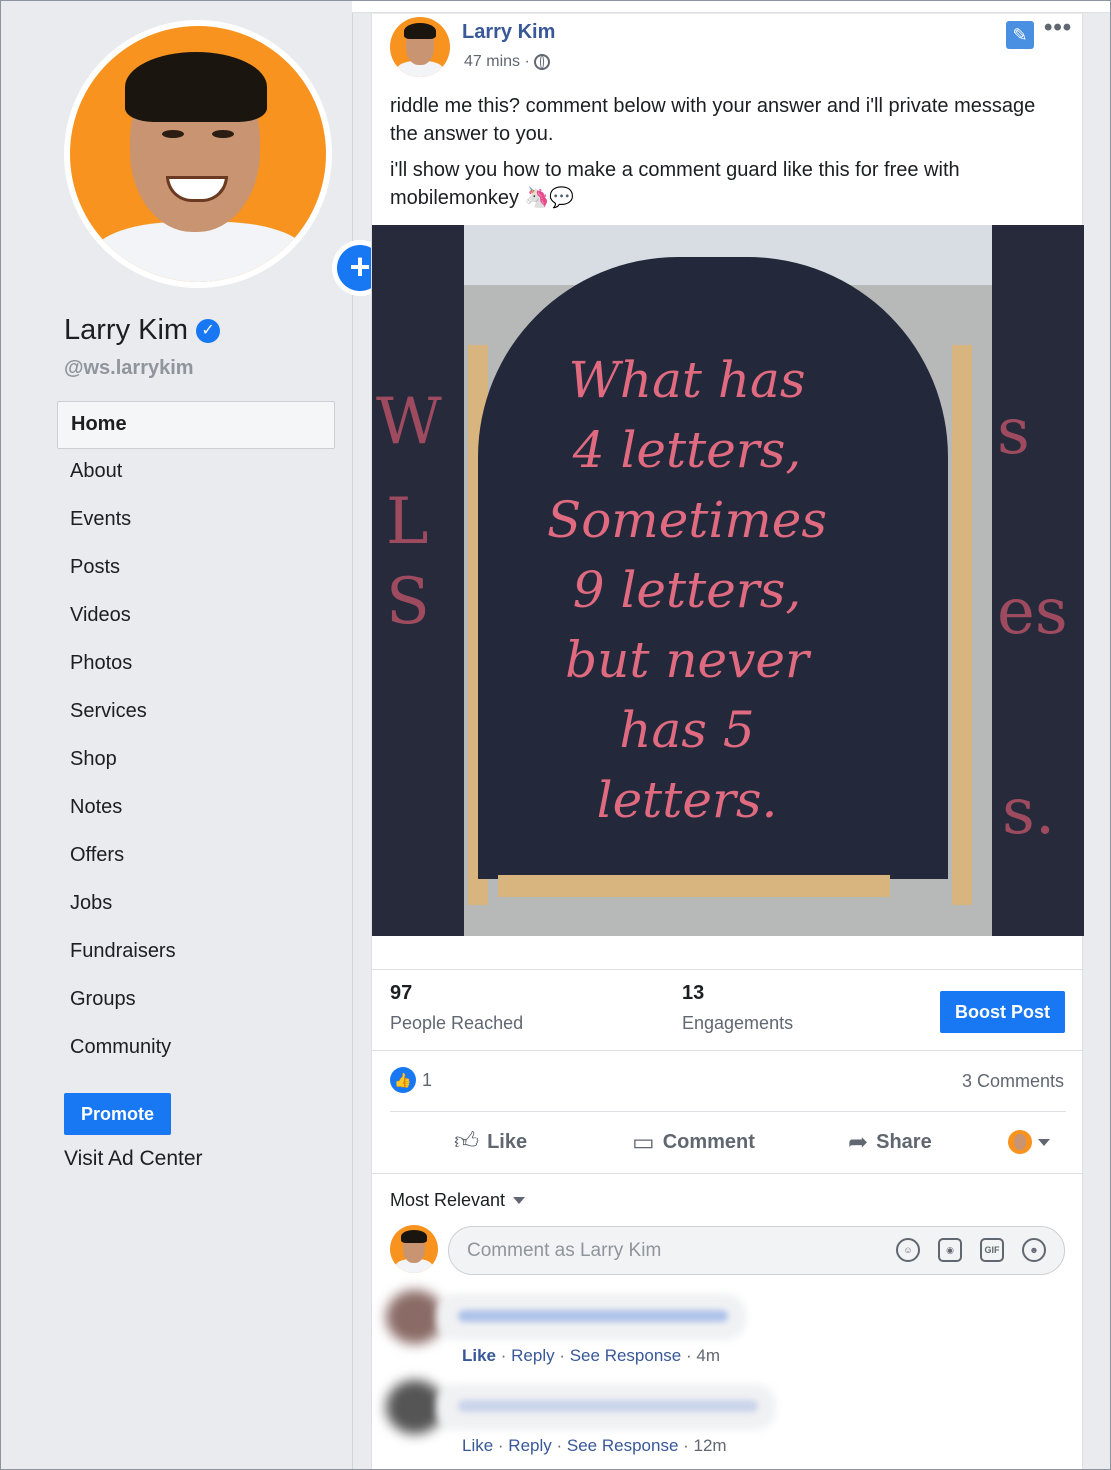  What do you see at coordinates (564, 1250) in the screenshot?
I see `comment-placeholder: Comment as Larry Kim` at bounding box center [564, 1250].